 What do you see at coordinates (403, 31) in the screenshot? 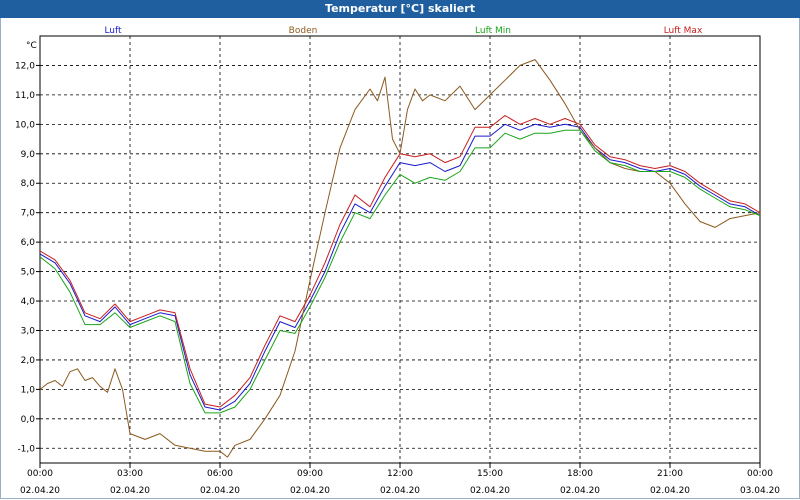
I see `legend: Luft Boden Luft Min Luft Max` at bounding box center [403, 31].